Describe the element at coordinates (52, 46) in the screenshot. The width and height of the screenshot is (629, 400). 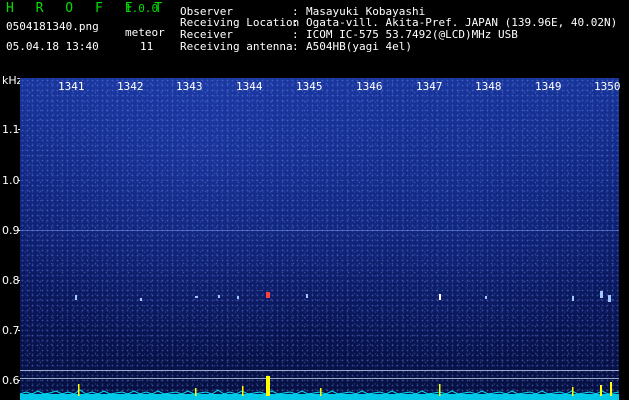
I see `capture-datetime: 05.04.18 13:40` at that location.